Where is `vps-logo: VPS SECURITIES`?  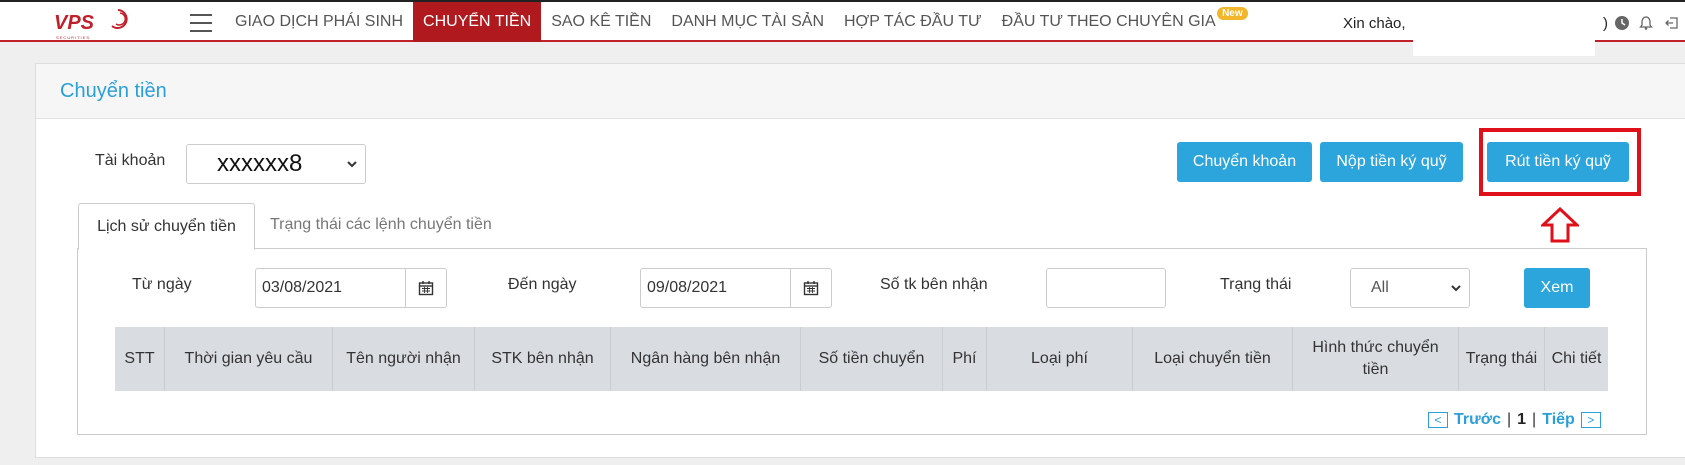
vps-logo: VPS SECURITIES is located at coordinates (88, 24).